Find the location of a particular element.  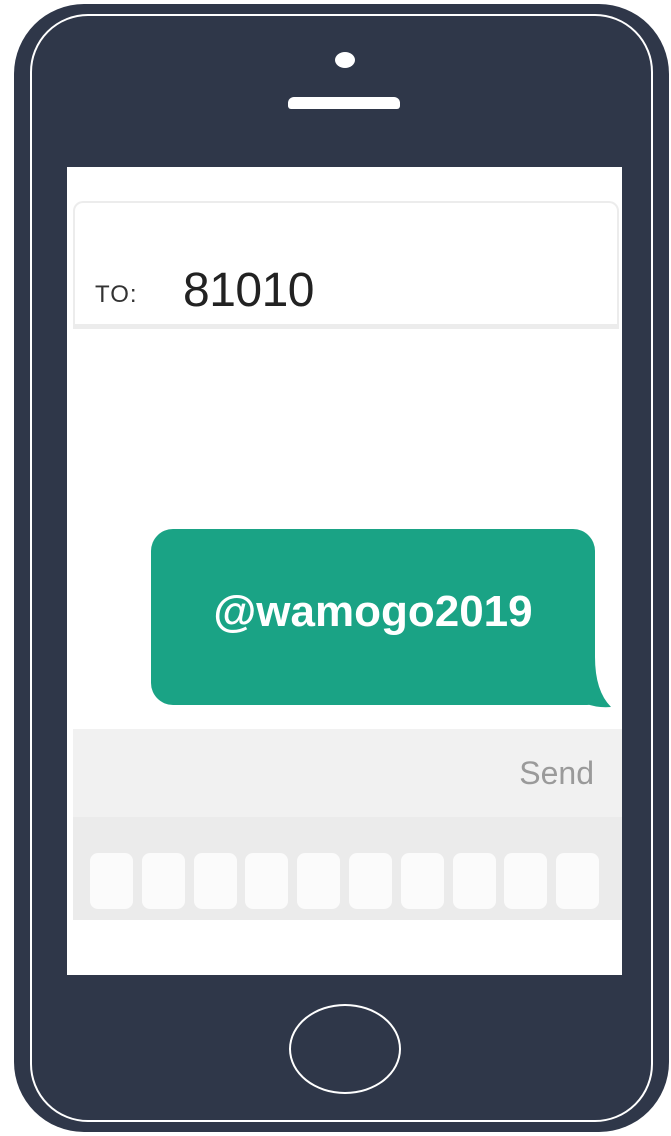

home-button-icon is located at coordinates (345, 1049).